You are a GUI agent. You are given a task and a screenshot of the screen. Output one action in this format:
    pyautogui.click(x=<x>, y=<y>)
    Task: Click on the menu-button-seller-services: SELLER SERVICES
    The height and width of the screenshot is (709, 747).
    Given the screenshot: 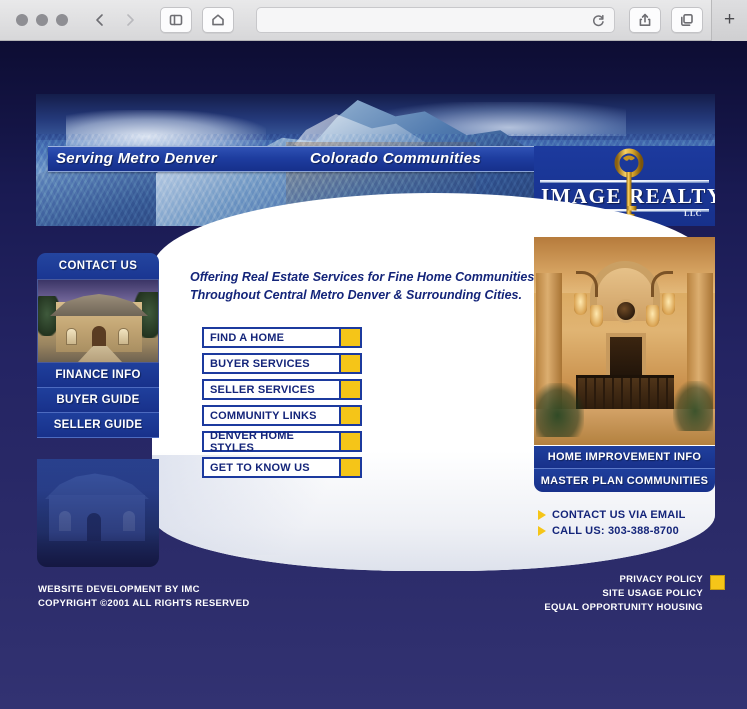 What is the action you would take?
    pyautogui.click(x=282, y=389)
    